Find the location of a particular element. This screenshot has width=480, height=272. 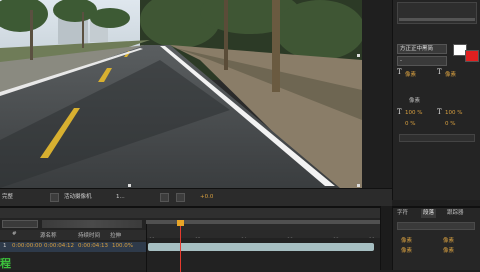

paragraph-panel: 字符 段落 跟踪器 像素 像素 像素 像素 is located at coordinates (436, 238).